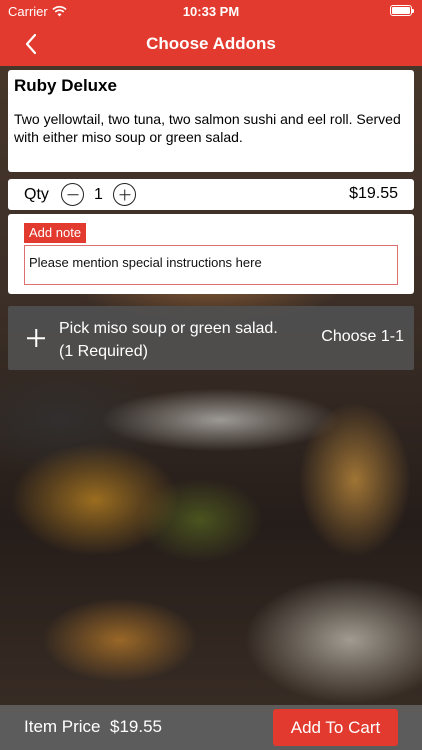 Image resolution: width=422 pixels, height=750 pixels. What do you see at coordinates (65, 85) in the screenshot?
I see `item-name: Ruby Deluxe` at bounding box center [65, 85].